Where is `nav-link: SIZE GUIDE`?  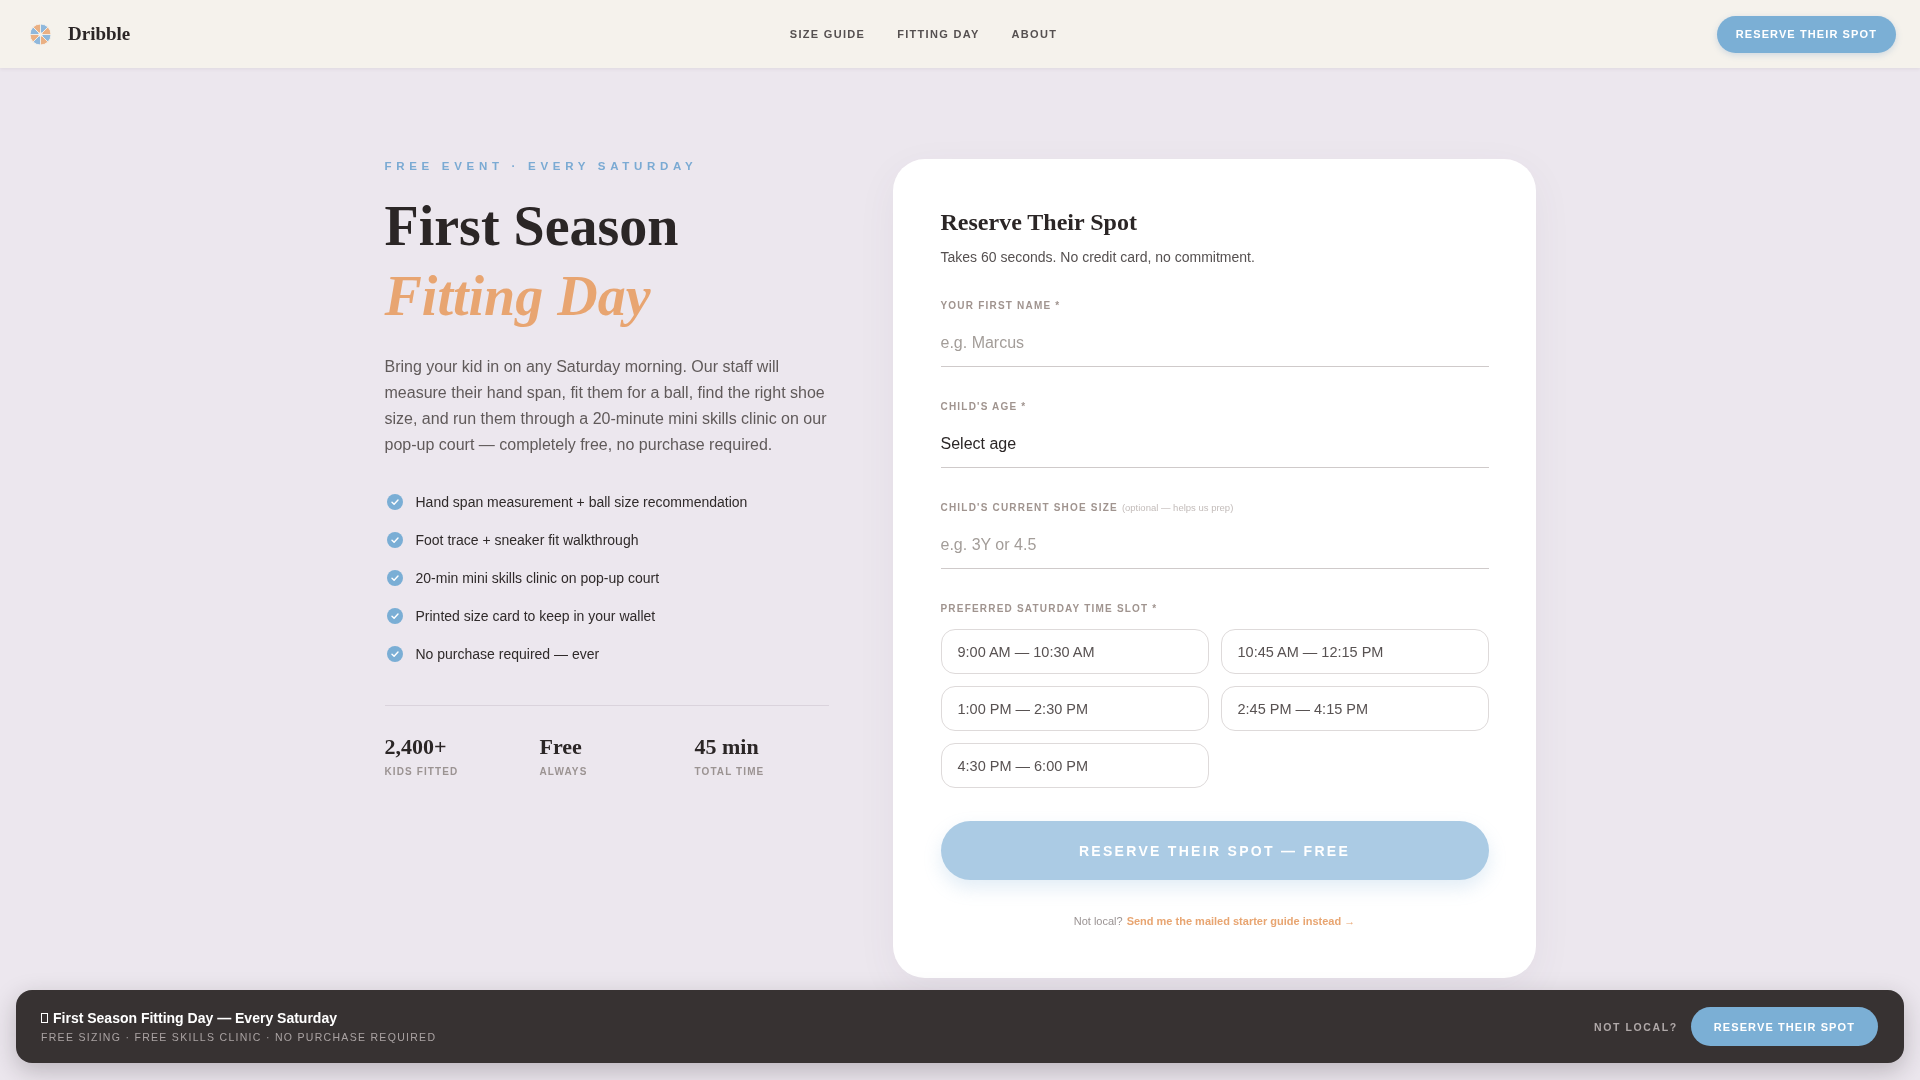
nav-link: SIZE GUIDE is located at coordinates (827, 34).